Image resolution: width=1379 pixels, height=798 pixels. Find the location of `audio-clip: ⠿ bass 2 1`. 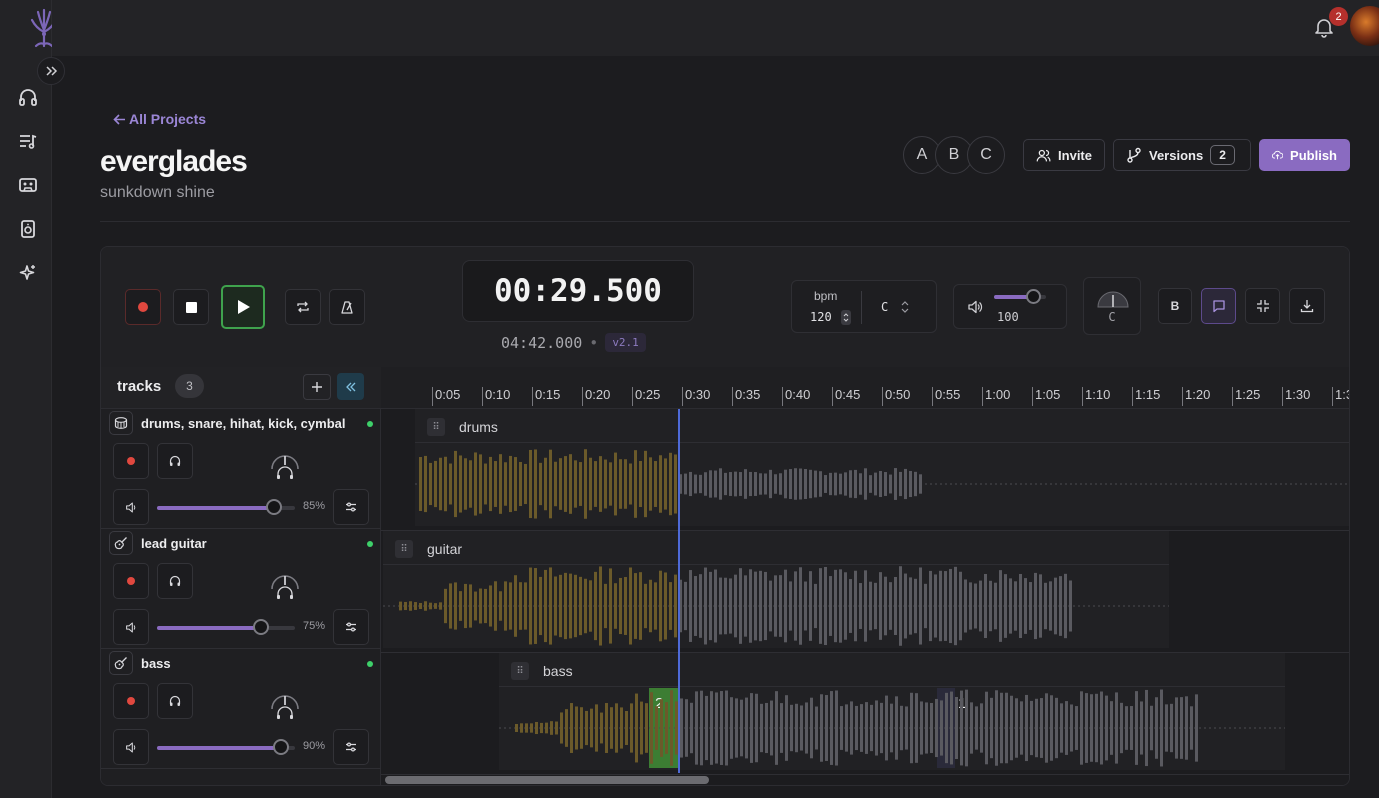

audio-clip: ⠿ bass 2 1 is located at coordinates (892, 711).